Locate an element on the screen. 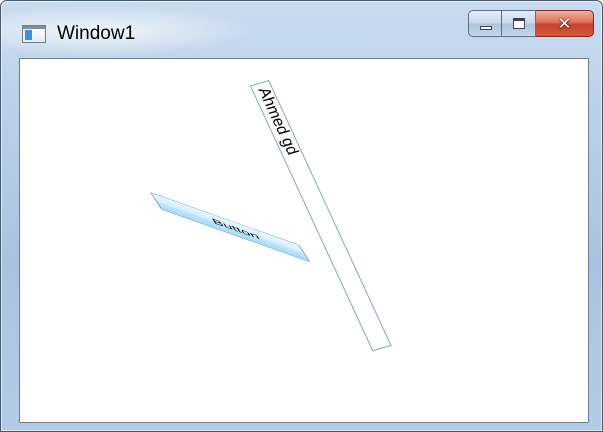  minimize-button is located at coordinates (485, 23).